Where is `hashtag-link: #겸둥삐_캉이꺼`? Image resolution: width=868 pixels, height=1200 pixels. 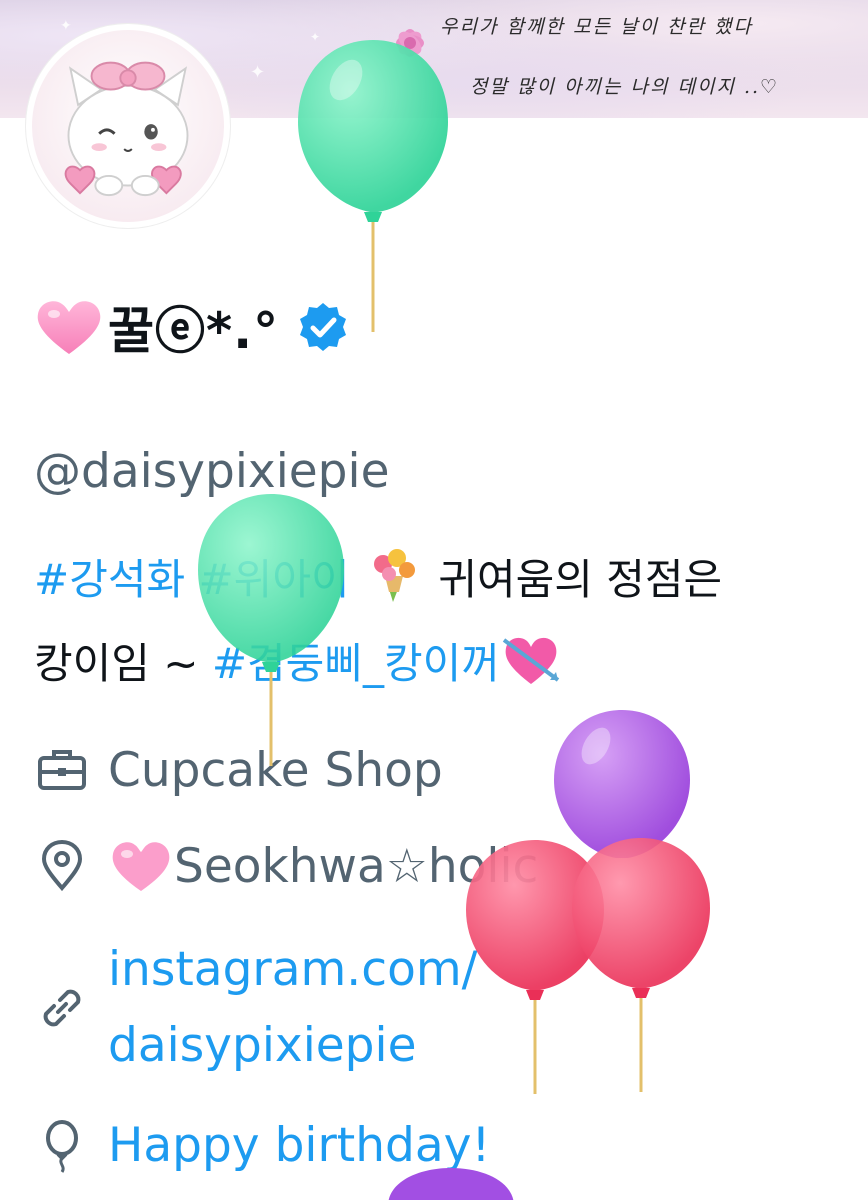
hashtag-link: #겸둥삐_캉이꺼 is located at coordinates (356, 663).